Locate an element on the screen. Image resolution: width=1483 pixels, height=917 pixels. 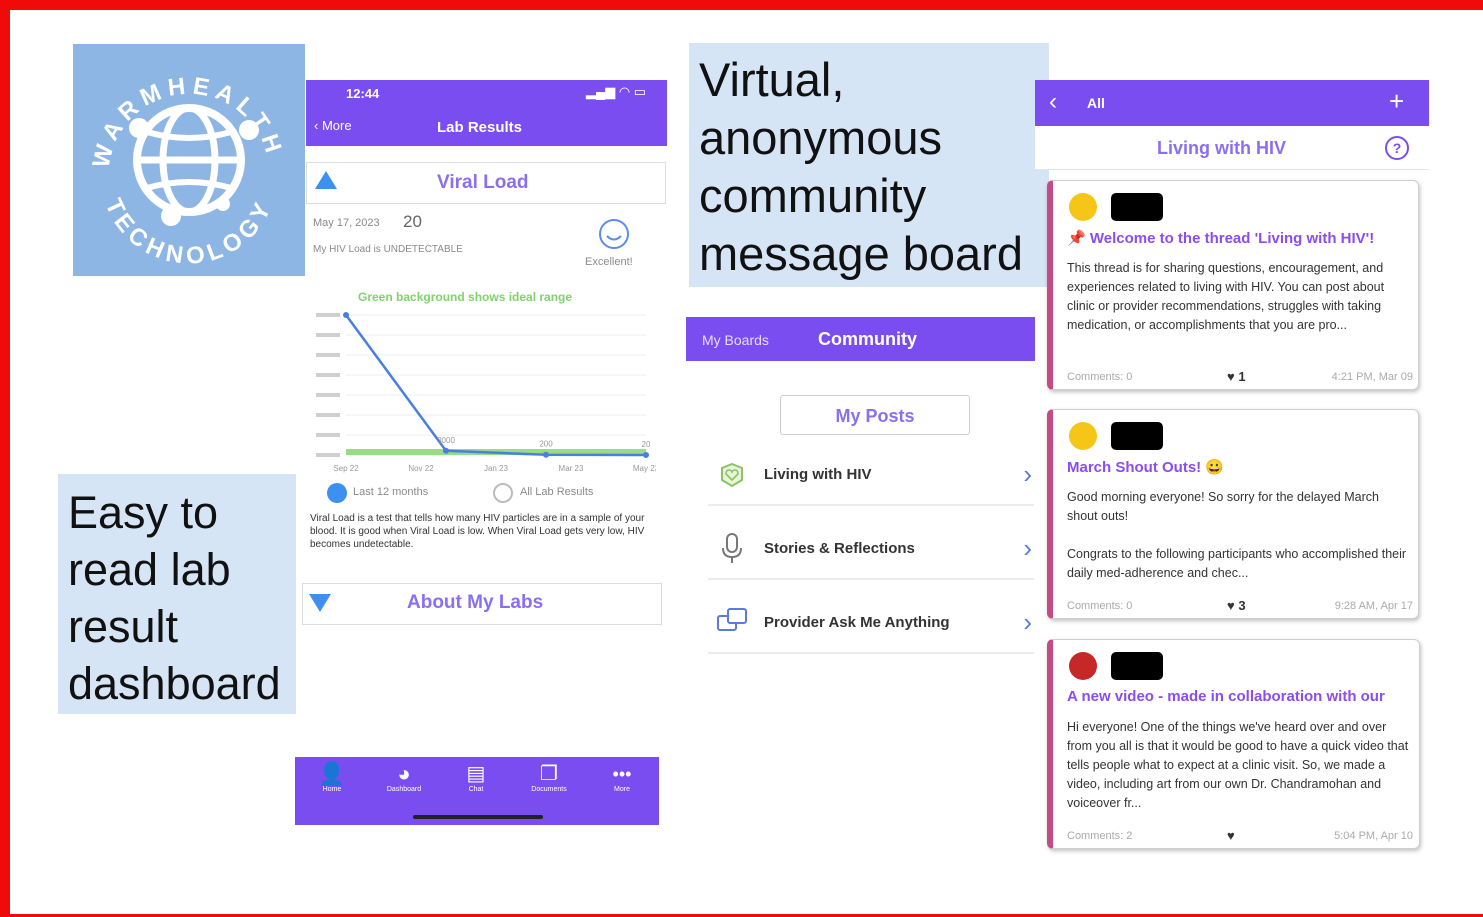
board-label: Living with HIV is located at coordinates (818, 474).